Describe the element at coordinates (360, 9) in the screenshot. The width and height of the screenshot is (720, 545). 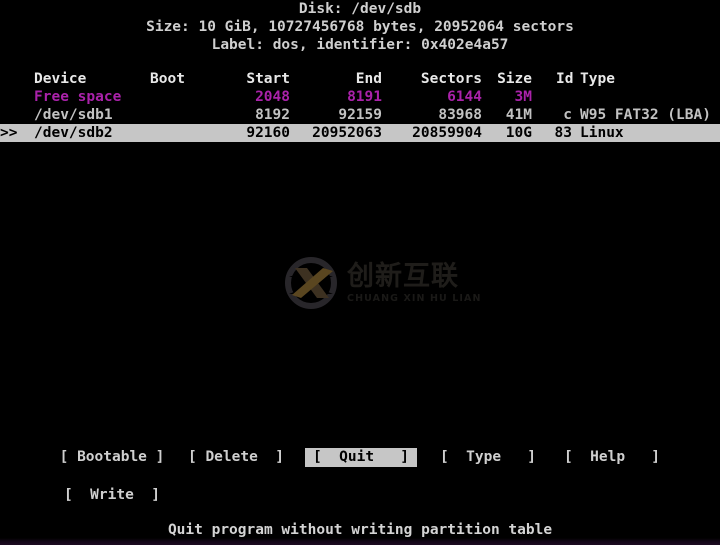
I see `disk-path-line: Disk: /dev/sdb` at that location.